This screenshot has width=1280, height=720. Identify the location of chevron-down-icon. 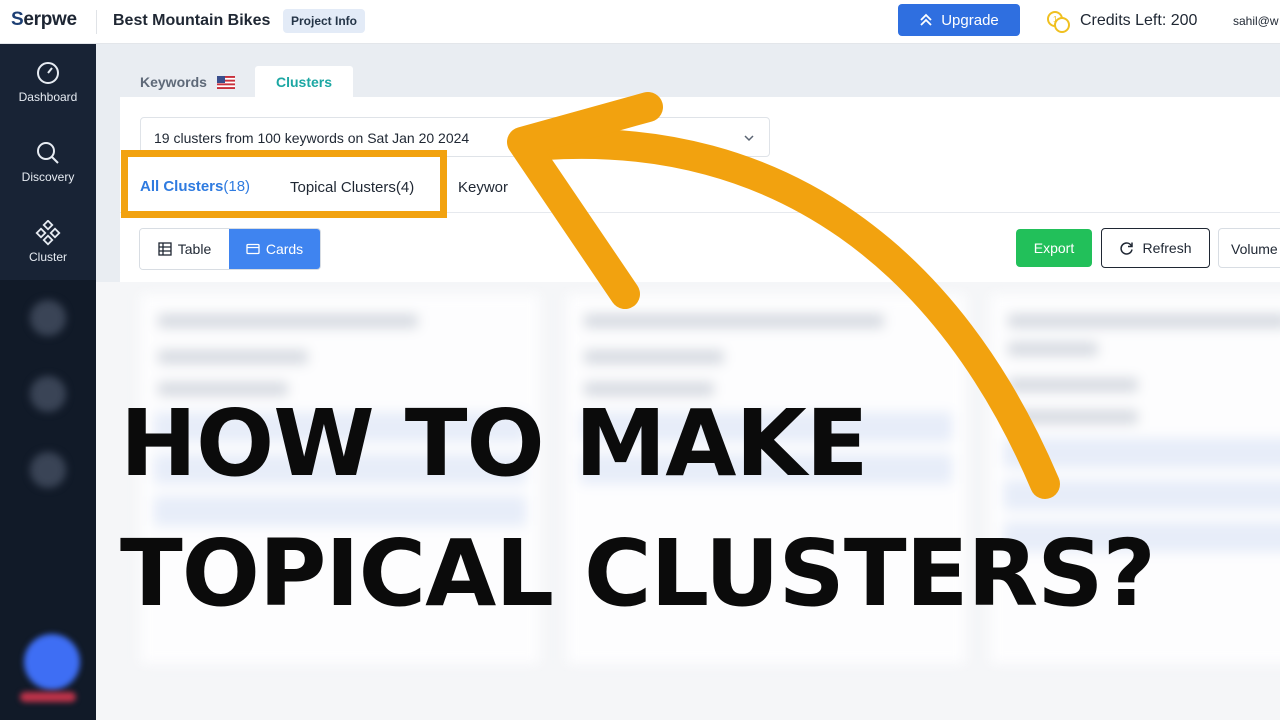
(749, 138).